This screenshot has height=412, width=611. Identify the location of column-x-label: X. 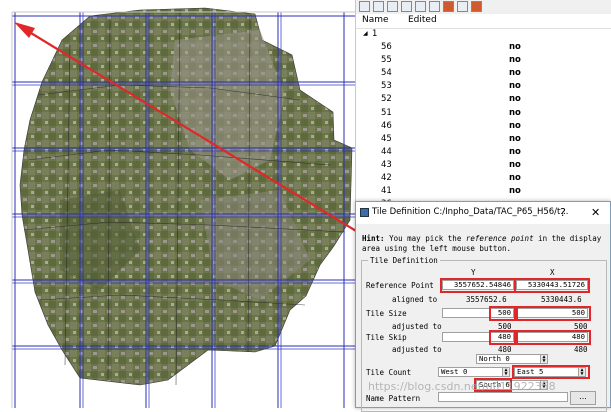
(552, 272).